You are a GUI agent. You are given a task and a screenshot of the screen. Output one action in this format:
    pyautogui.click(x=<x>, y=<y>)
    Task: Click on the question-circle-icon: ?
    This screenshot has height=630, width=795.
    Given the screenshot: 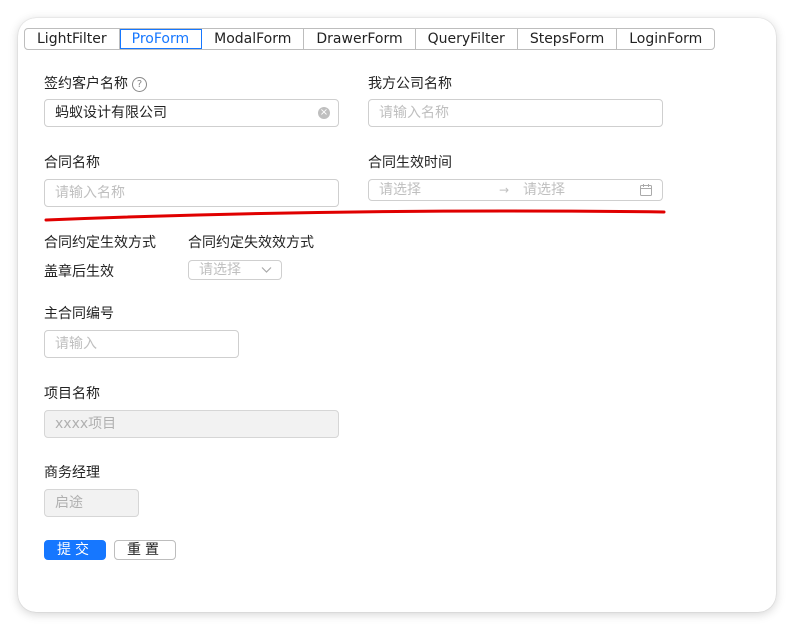 What is the action you would take?
    pyautogui.click(x=139, y=84)
    